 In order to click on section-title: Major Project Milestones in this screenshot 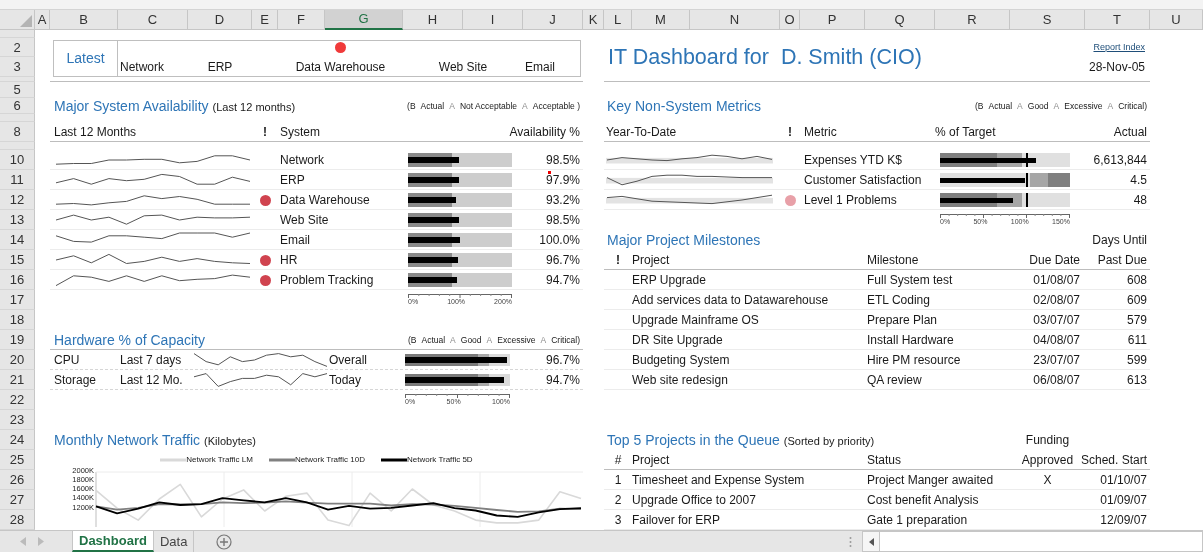, I will do `click(684, 240)`.